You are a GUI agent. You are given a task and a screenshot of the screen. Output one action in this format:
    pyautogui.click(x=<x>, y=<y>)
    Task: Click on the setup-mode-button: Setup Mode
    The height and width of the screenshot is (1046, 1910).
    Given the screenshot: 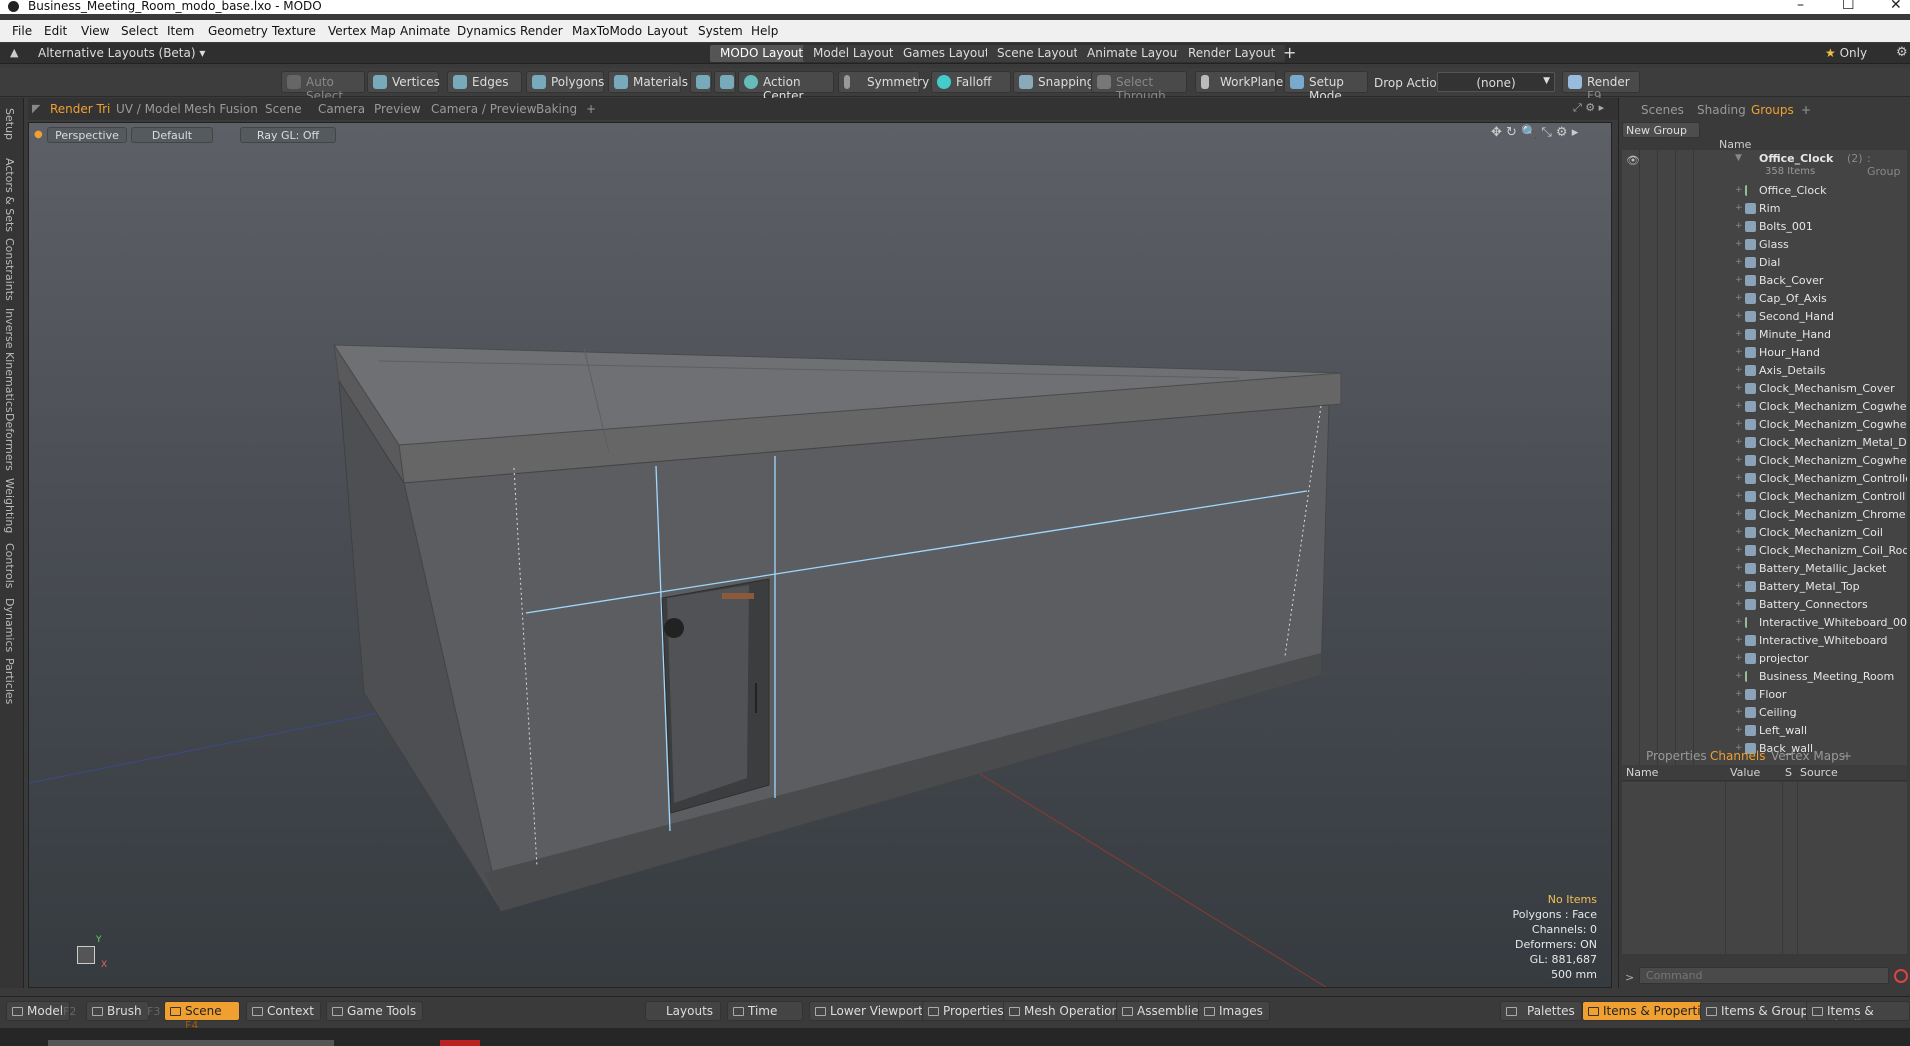 What is the action you would take?
    pyautogui.click(x=1326, y=87)
    